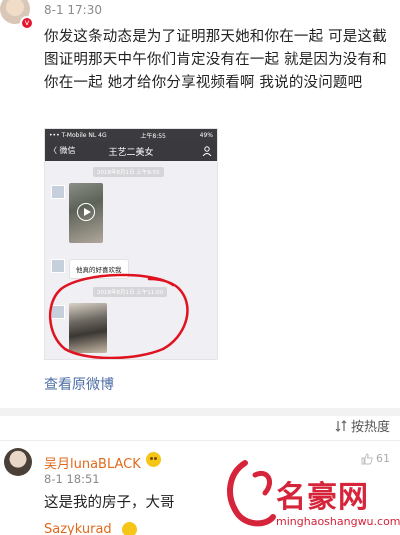 The width and height of the screenshot is (400, 535). Describe the element at coordinates (118, 316) in the screenshot. I see `red-annotation-circle` at that location.